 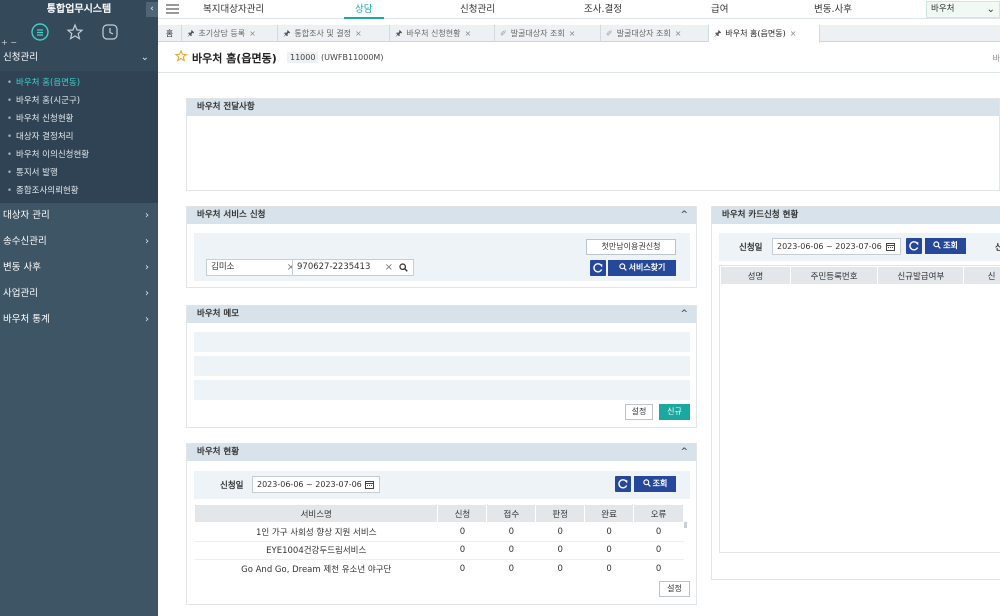 I want to click on sidebar-iconbar: + −, so click(x=79, y=33).